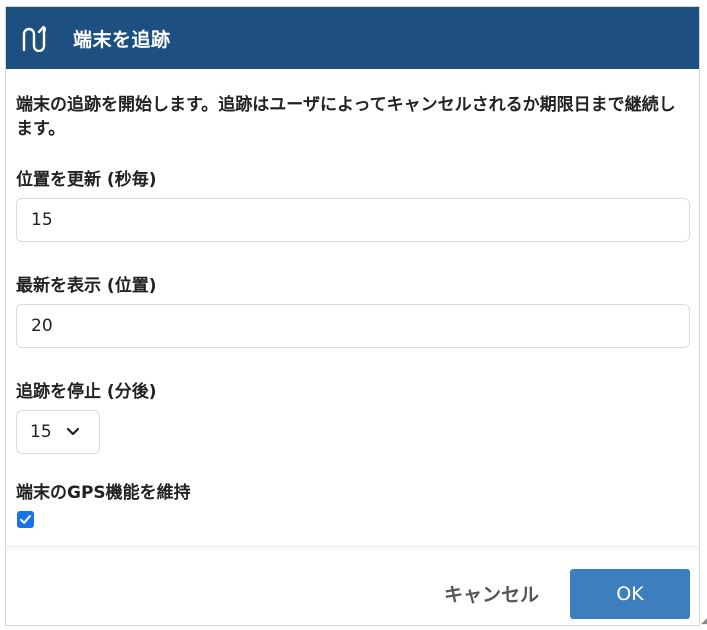 The height and width of the screenshot is (630, 707). Describe the element at coordinates (352, 38) in the screenshot. I see `dialog-header: 端末を追跡` at that location.